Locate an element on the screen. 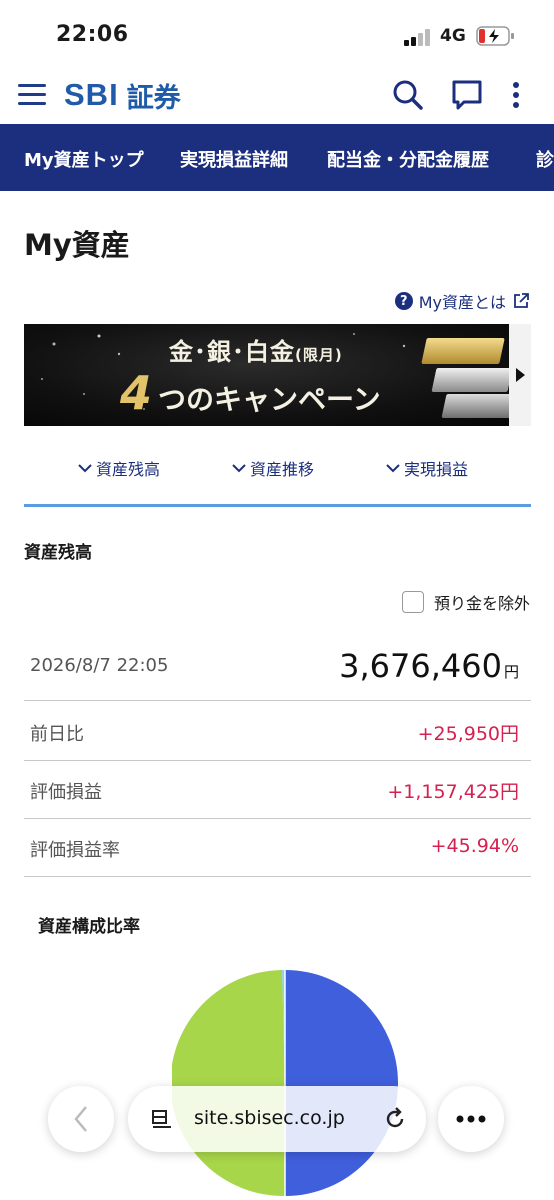 The image size is (554, 1200). logo-subtext: 証券 is located at coordinates (153, 98).